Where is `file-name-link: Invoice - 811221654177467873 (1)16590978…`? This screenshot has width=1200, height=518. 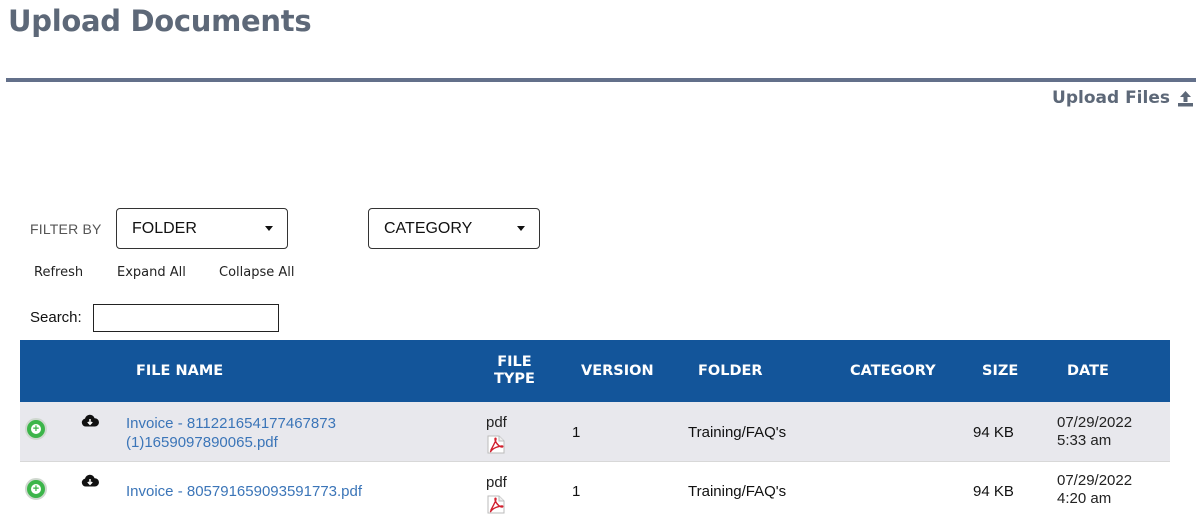
file-name-link: Invoice - 811221654177467873 (1)16590978… is located at coordinates (231, 433).